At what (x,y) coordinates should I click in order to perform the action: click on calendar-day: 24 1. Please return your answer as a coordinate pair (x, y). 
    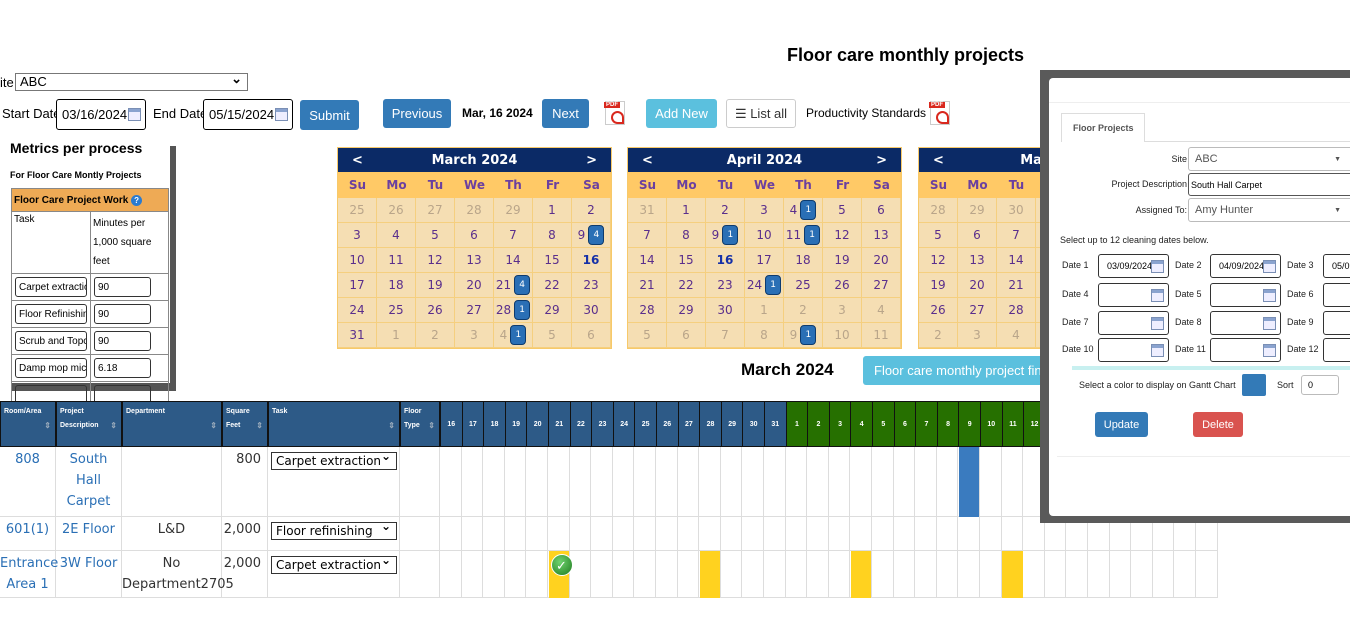
    Looking at the image, I should click on (764, 285).